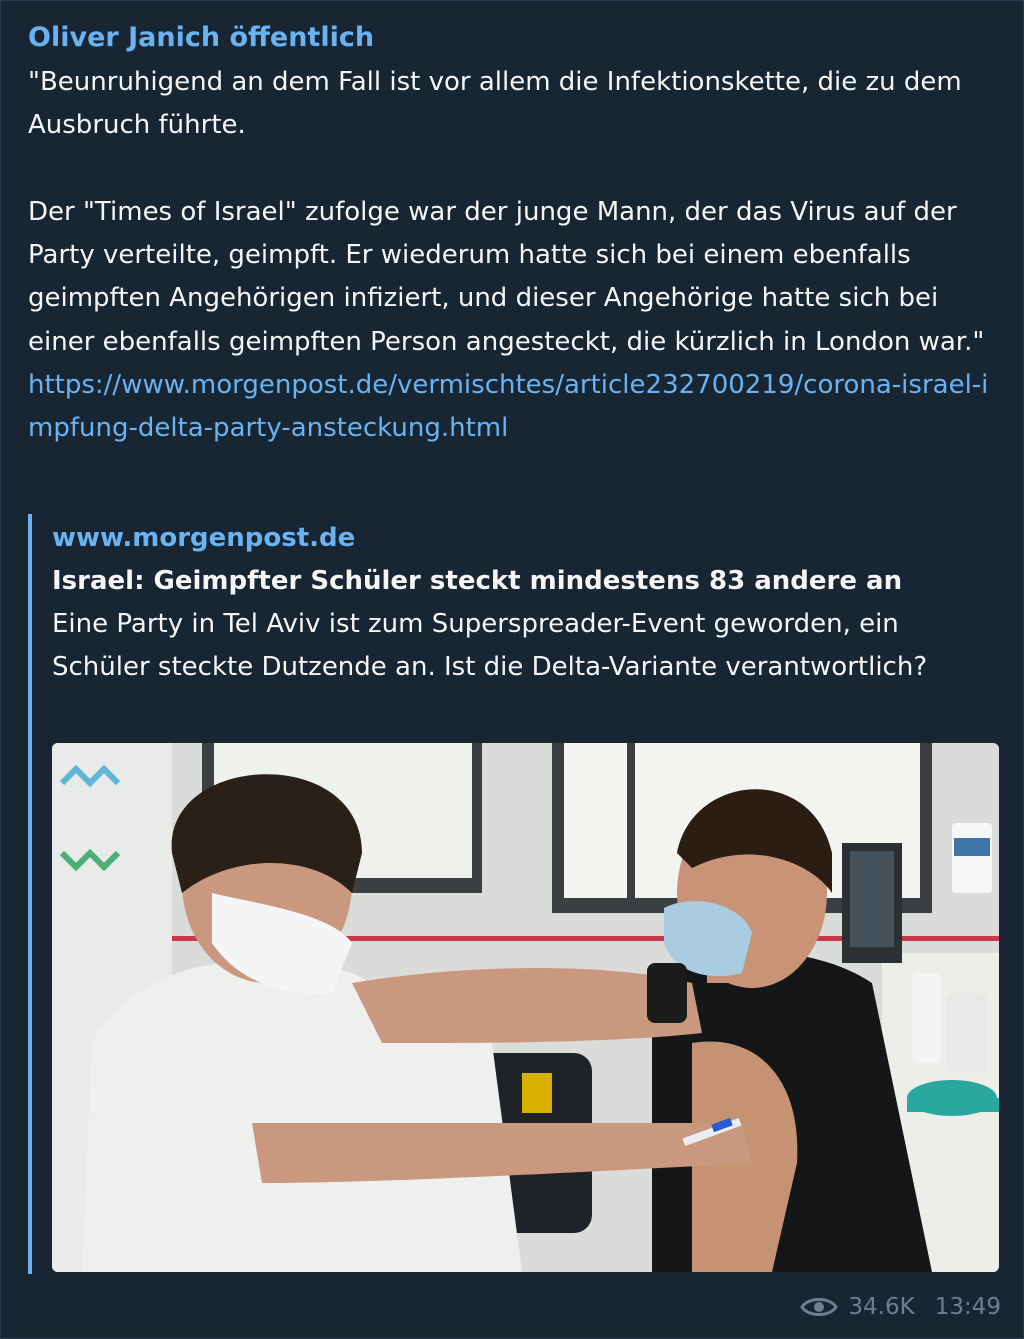  I want to click on eye-icon, so click(819, 1307).